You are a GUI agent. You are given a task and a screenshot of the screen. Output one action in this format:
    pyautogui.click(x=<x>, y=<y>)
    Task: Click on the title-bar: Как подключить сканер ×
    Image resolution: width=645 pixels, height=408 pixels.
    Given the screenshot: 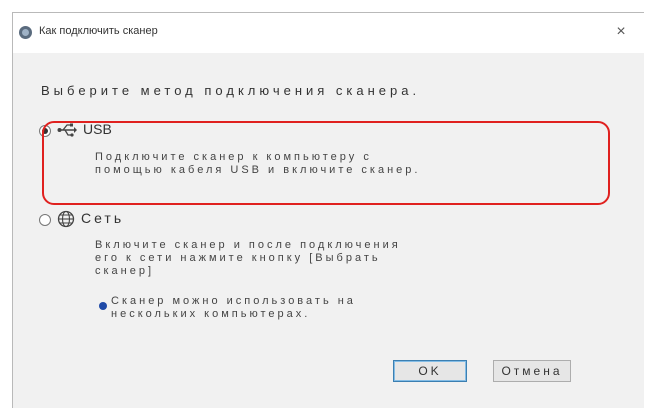 What is the action you would take?
    pyautogui.click(x=328, y=33)
    